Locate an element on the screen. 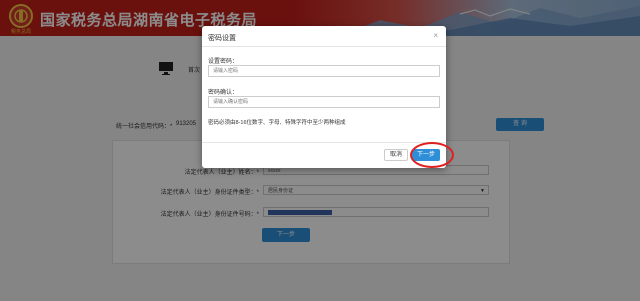  cancel-button: 取消 is located at coordinates (396, 155).